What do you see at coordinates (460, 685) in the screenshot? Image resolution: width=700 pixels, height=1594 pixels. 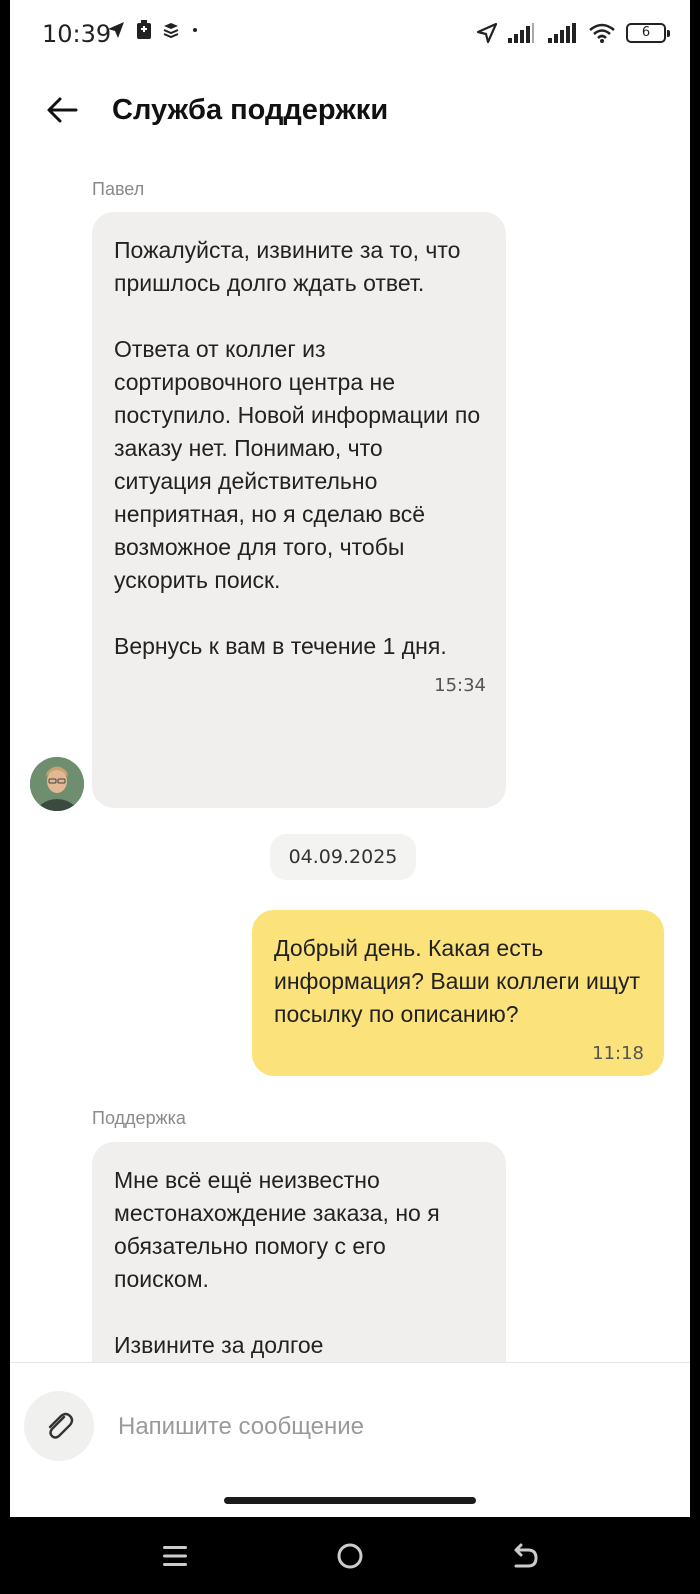 I see `message-time: 15:34` at bounding box center [460, 685].